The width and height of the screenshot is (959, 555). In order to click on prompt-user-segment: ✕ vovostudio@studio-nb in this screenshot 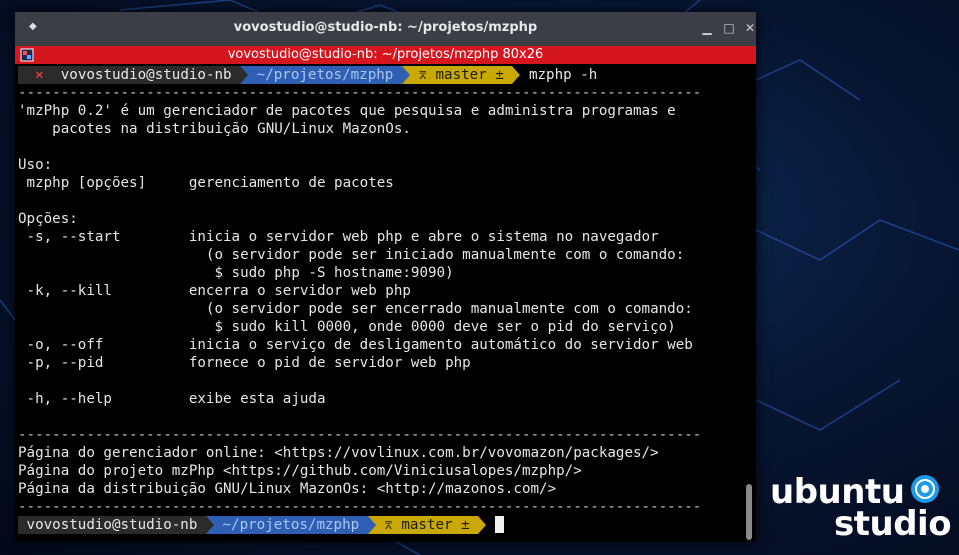, I will do `click(129, 75)`.